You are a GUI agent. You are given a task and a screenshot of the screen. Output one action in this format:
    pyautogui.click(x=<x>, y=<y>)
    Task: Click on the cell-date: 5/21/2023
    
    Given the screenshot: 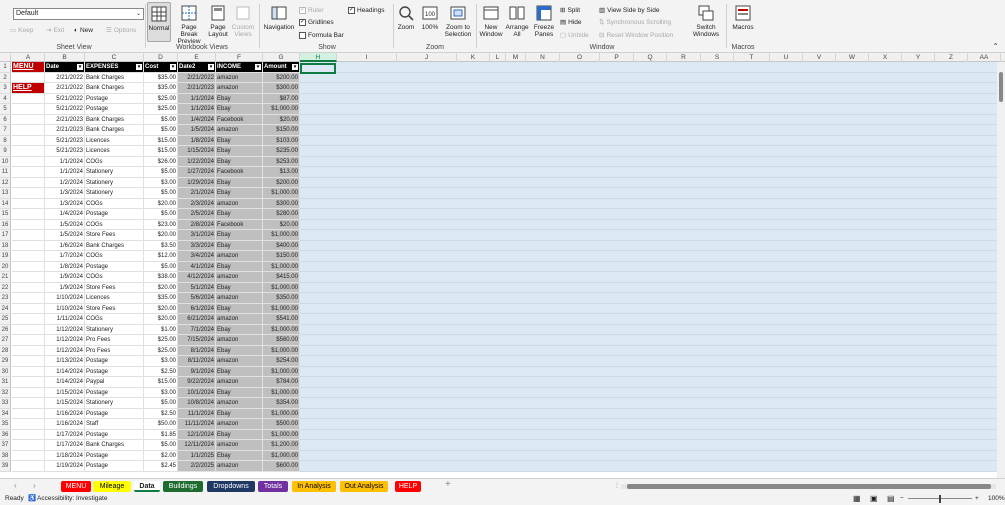 What is the action you would take?
    pyautogui.click(x=65, y=140)
    